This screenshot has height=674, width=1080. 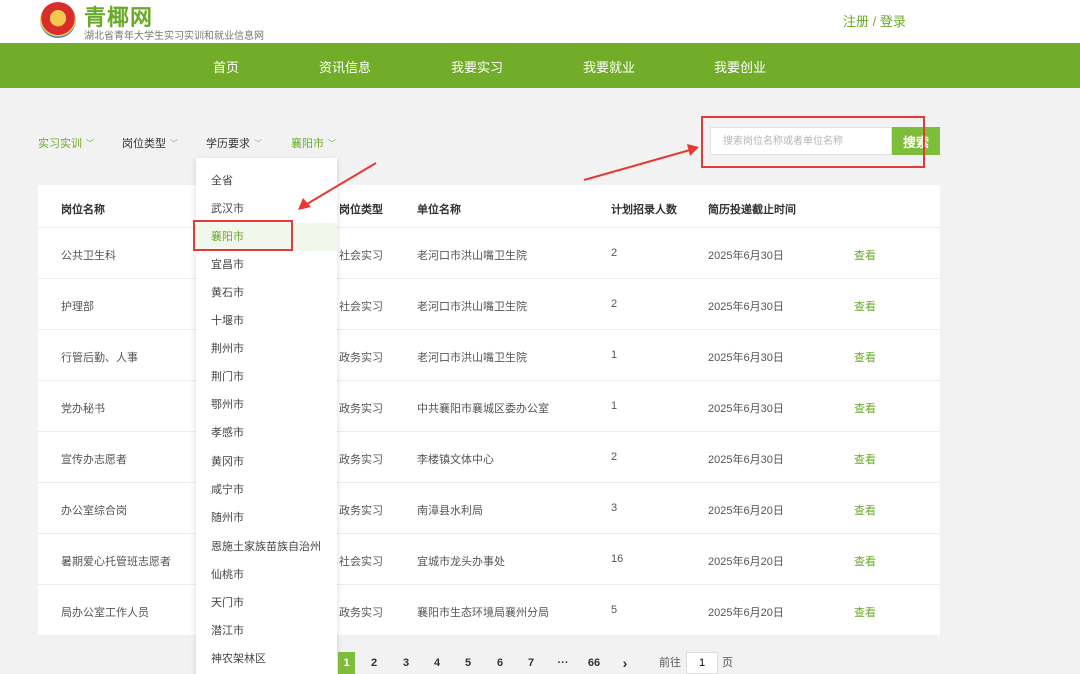 I want to click on table-row: 公共卫生科 社会实习 老河口市洪山嘴卫生院 2 2025年6月30日 查看, so click(x=489, y=252).